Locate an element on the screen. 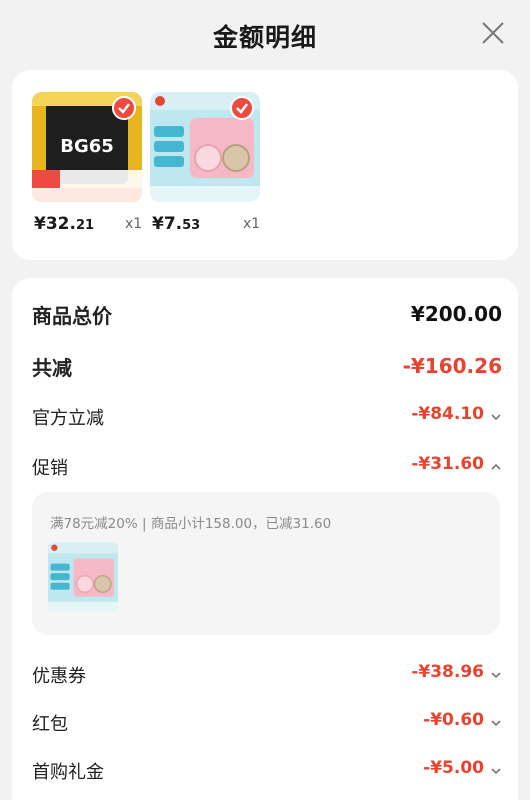 The height and width of the screenshot is (800, 530). product-price: ¥7.53 is located at coordinates (176, 224).